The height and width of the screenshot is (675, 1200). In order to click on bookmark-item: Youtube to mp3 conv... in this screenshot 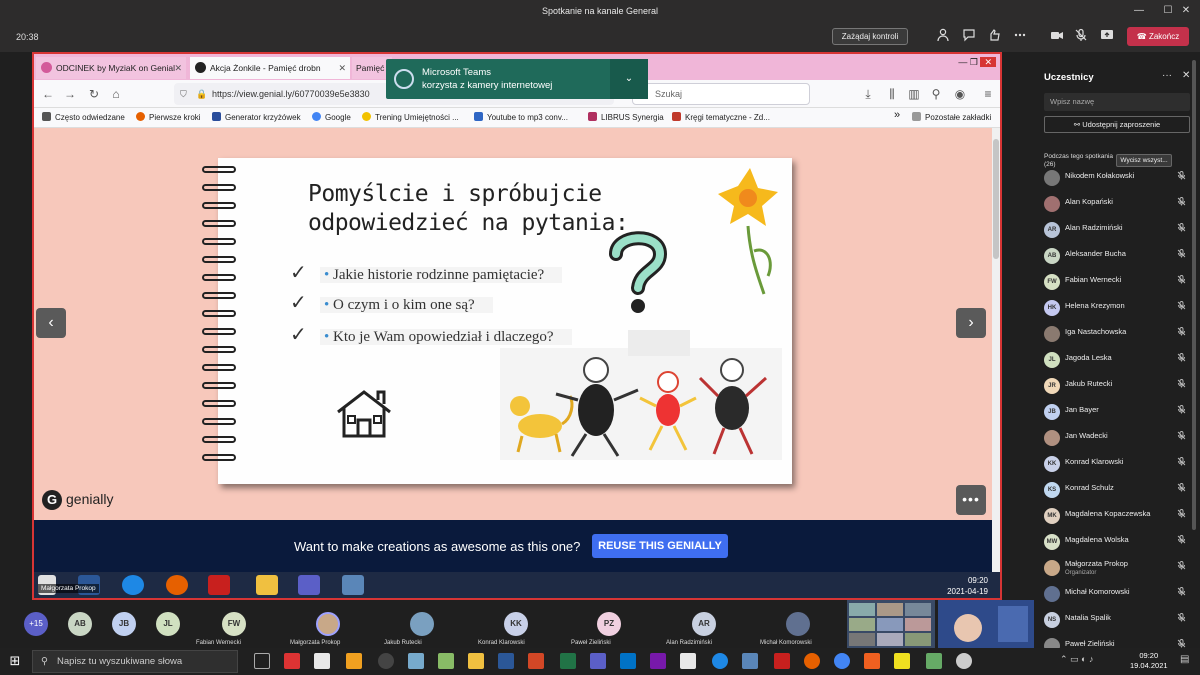, I will do `click(521, 117)`.